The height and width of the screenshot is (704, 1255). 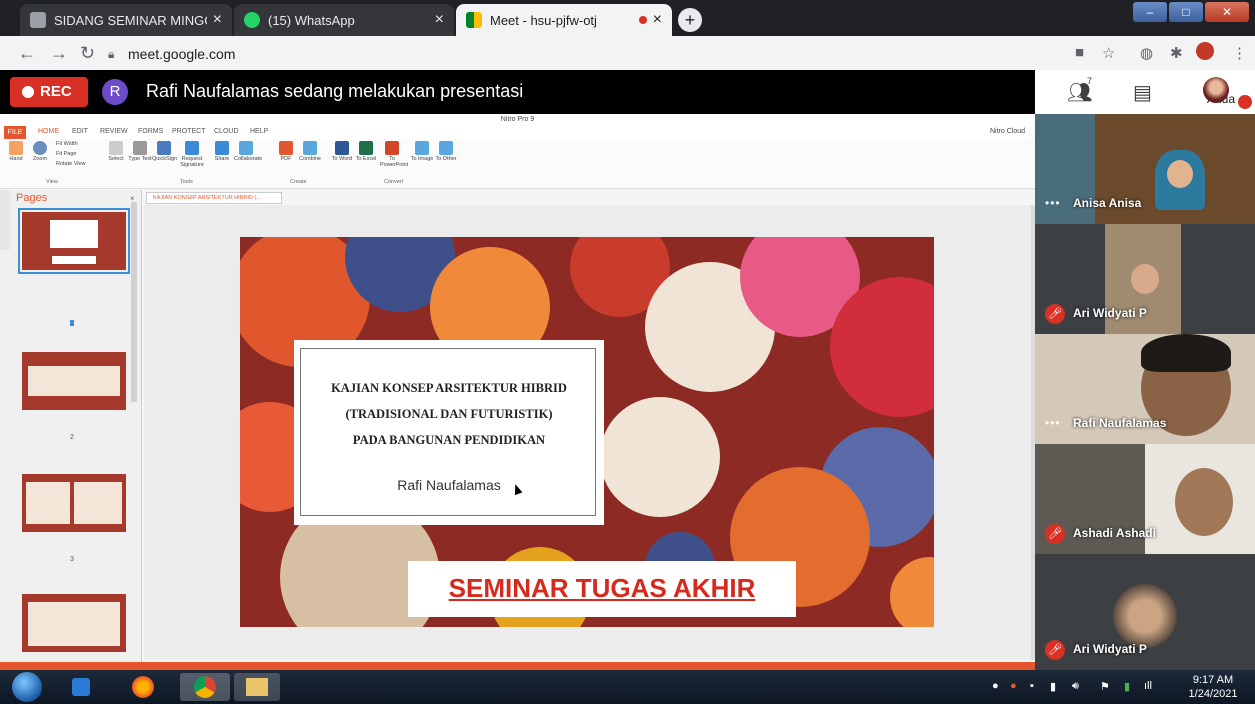 What do you see at coordinates (16, 151) in the screenshot?
I see `hand-button: Hand` at bounding box center [16, 151].